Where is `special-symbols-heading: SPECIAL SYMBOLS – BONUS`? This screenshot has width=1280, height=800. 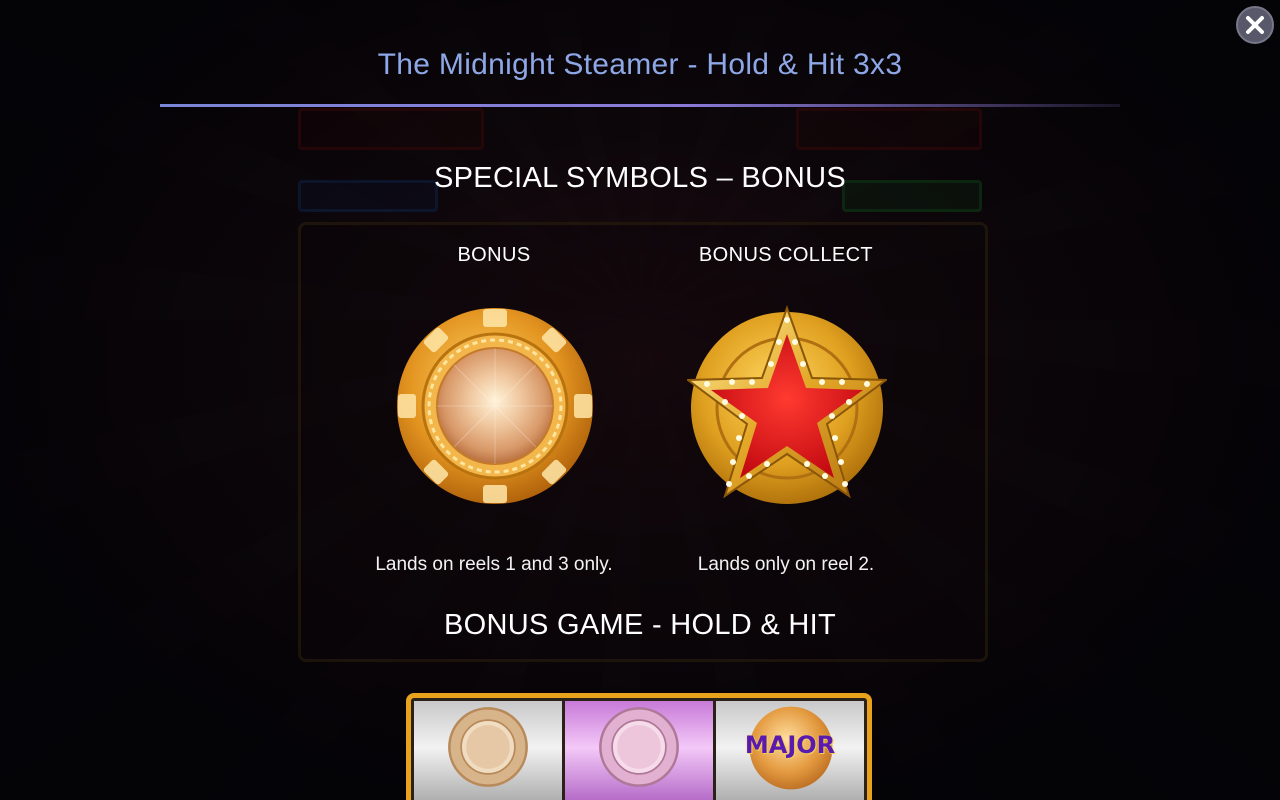
special-symbols-heading: SPECIAL SYMBOLS – BONUS is located at coordinates (640, 178).